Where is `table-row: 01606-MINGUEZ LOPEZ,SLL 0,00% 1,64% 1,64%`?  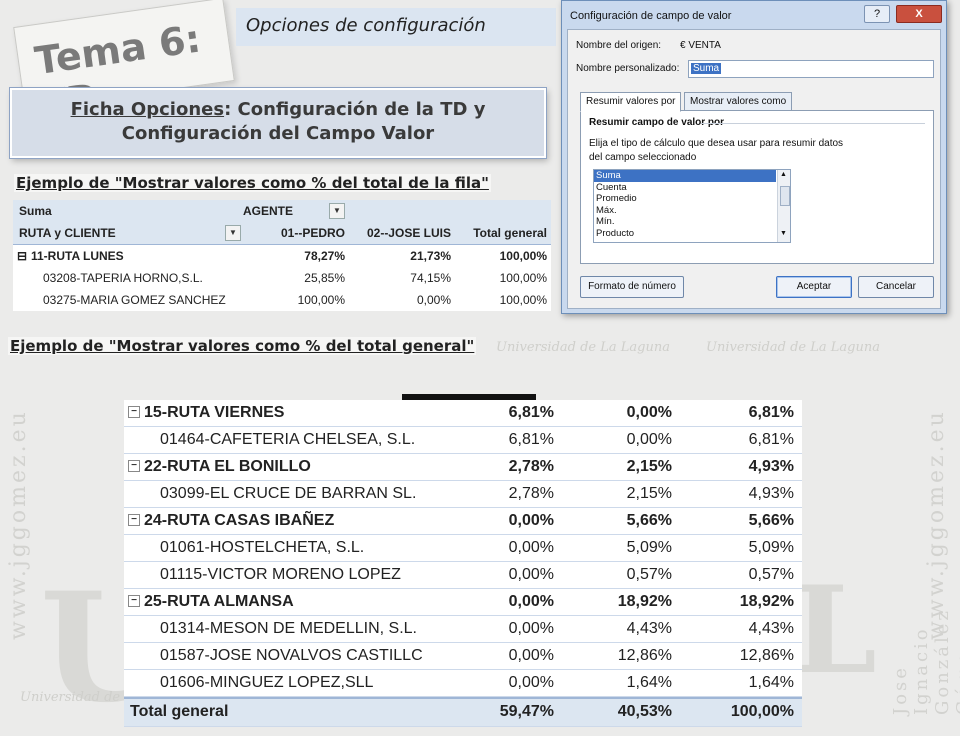
table-row: 01606-MINGUEZ LOPEZ,SLL 0,00% 1,64% 1,64% is located at coordinates (463, 683).